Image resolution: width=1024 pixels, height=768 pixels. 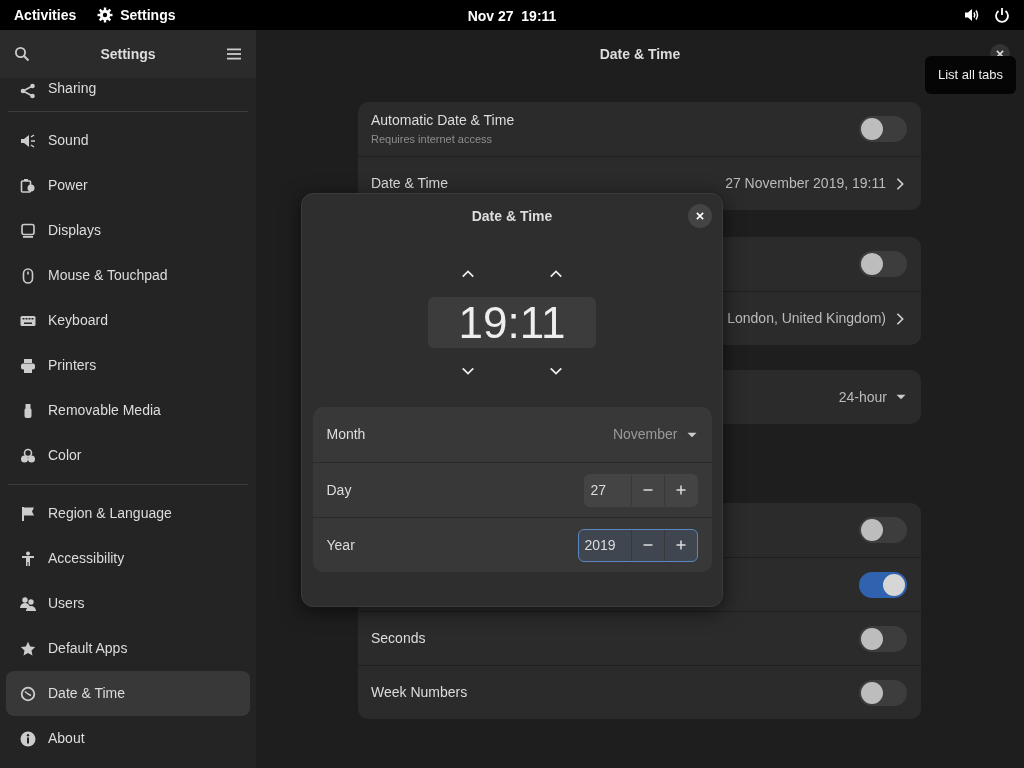 I want to click on row-label: Automatic Date & Time, so click(x=443, y=121).